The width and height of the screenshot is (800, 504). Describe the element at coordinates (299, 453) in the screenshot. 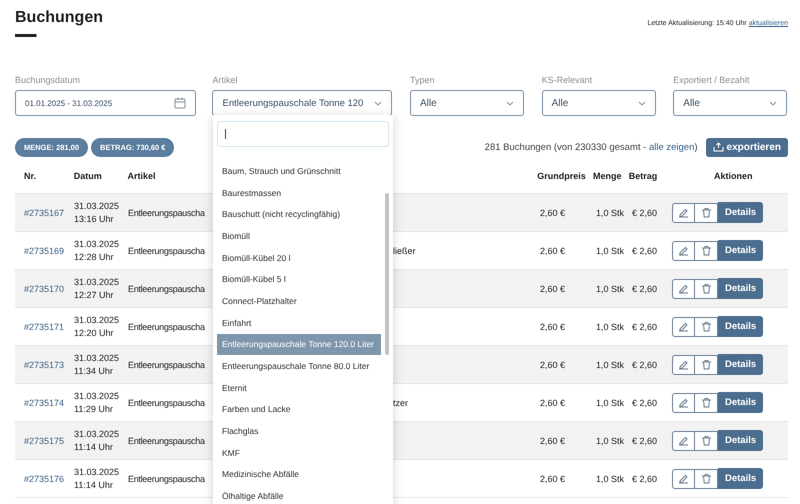

I see `dropdown-option: KMF` at that location.